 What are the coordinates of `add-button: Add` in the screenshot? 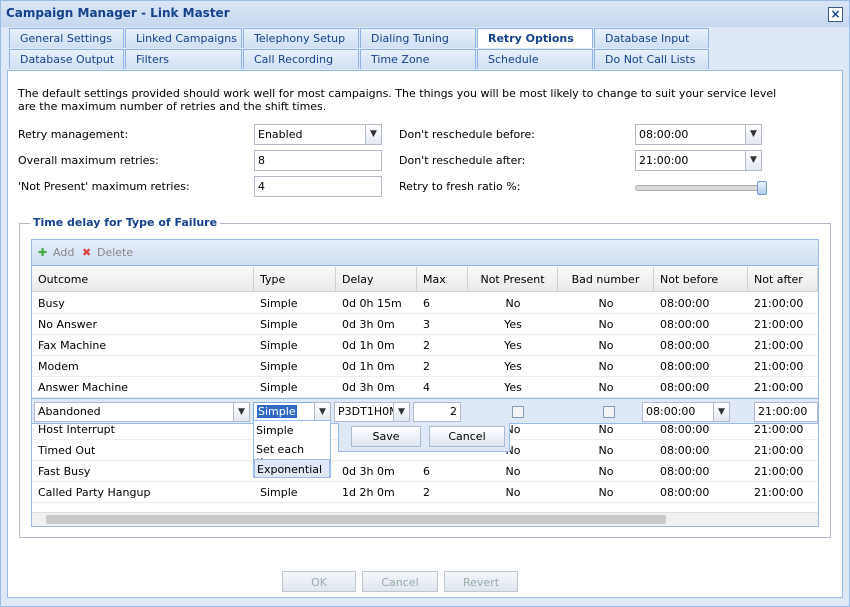 It's located at (63, 252).